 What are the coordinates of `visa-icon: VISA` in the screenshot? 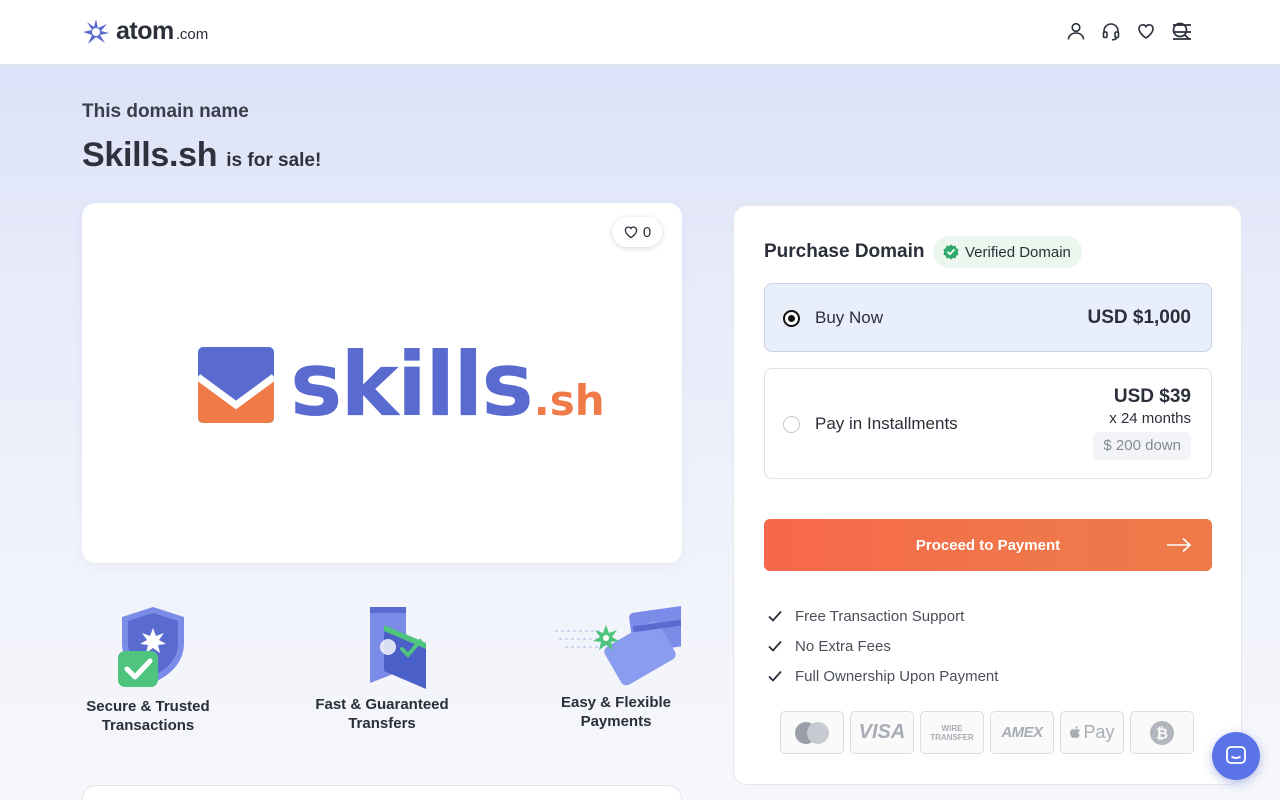 It's located at (882, 732).